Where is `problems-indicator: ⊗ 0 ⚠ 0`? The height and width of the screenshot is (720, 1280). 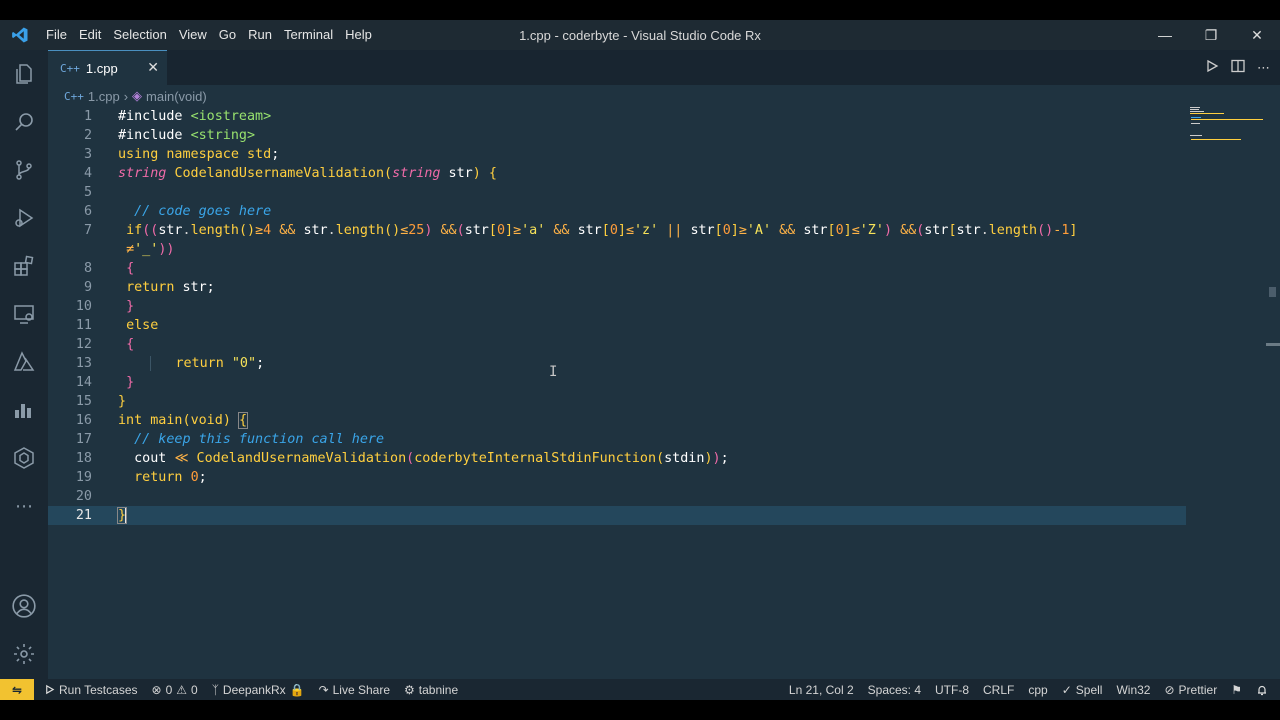 problems-indicator: ⊗ 0 ⚠ 0 is located at coordinates (175, 690).